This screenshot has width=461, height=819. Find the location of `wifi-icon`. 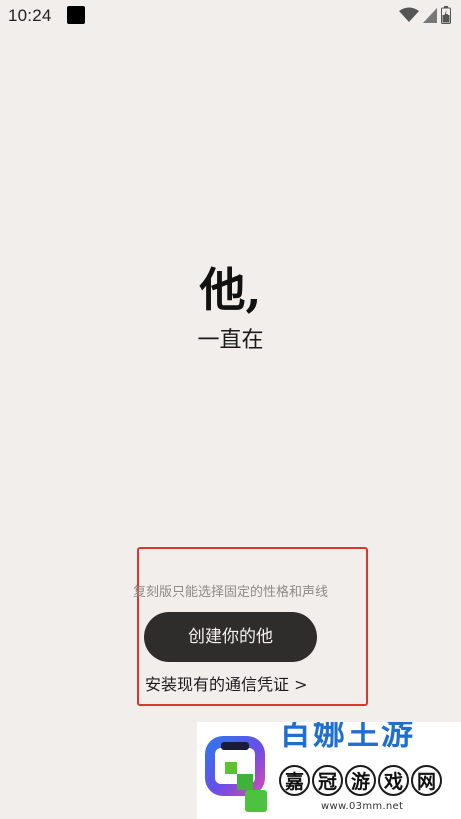

wifi-icon is located at coordinates (409, 14).